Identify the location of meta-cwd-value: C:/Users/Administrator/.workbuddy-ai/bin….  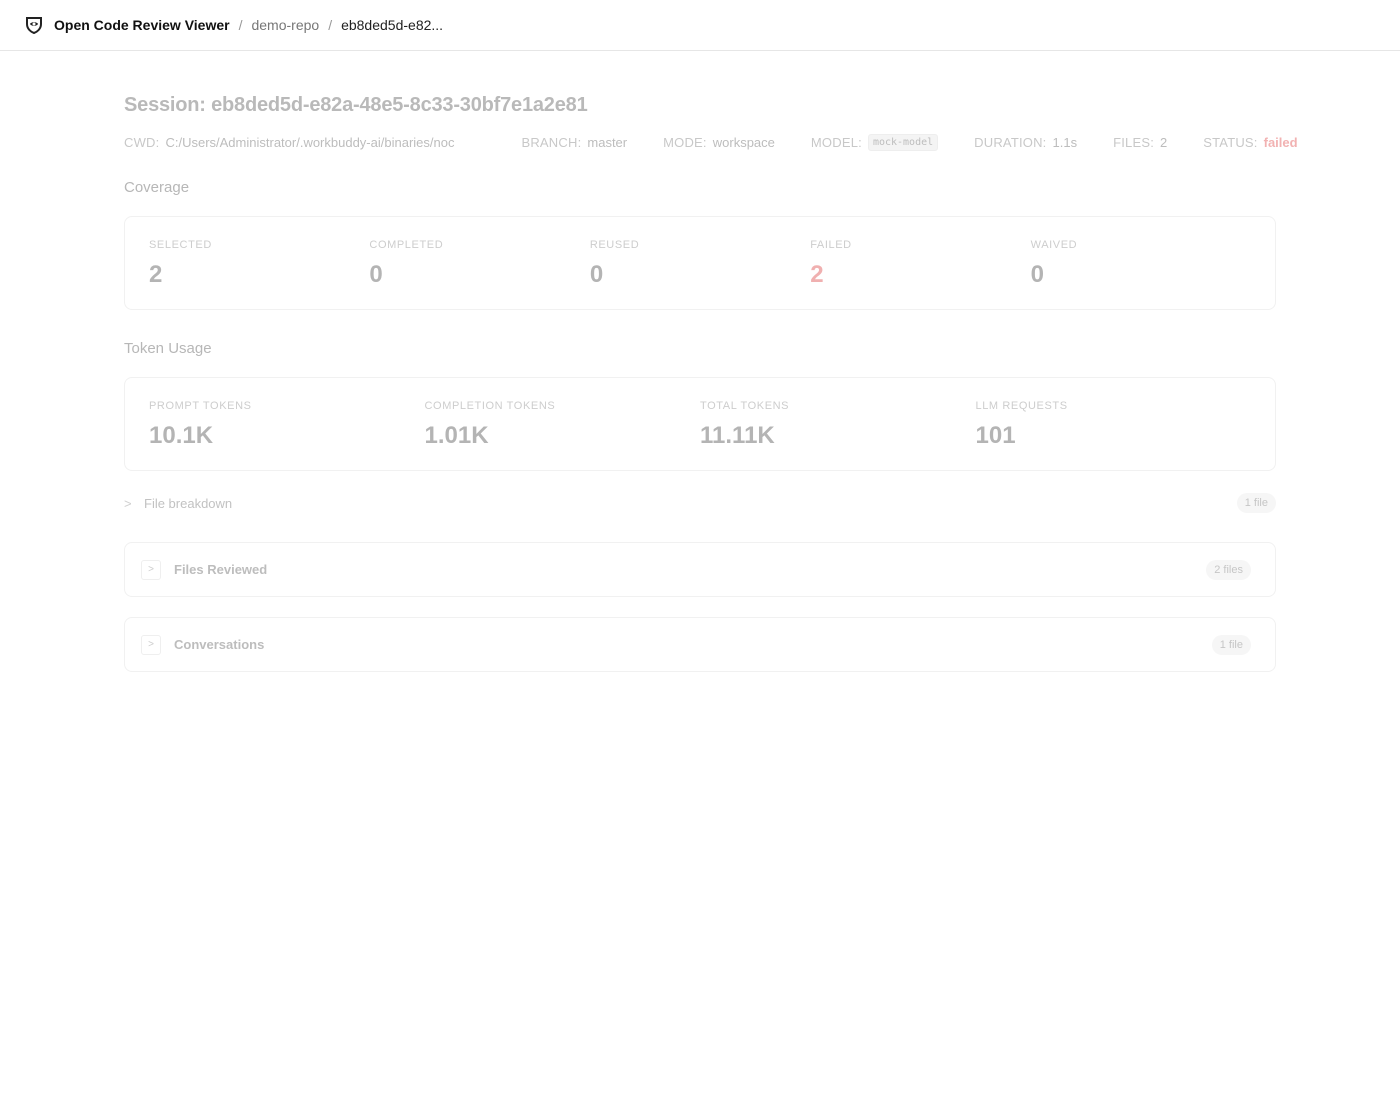
(310, 142).